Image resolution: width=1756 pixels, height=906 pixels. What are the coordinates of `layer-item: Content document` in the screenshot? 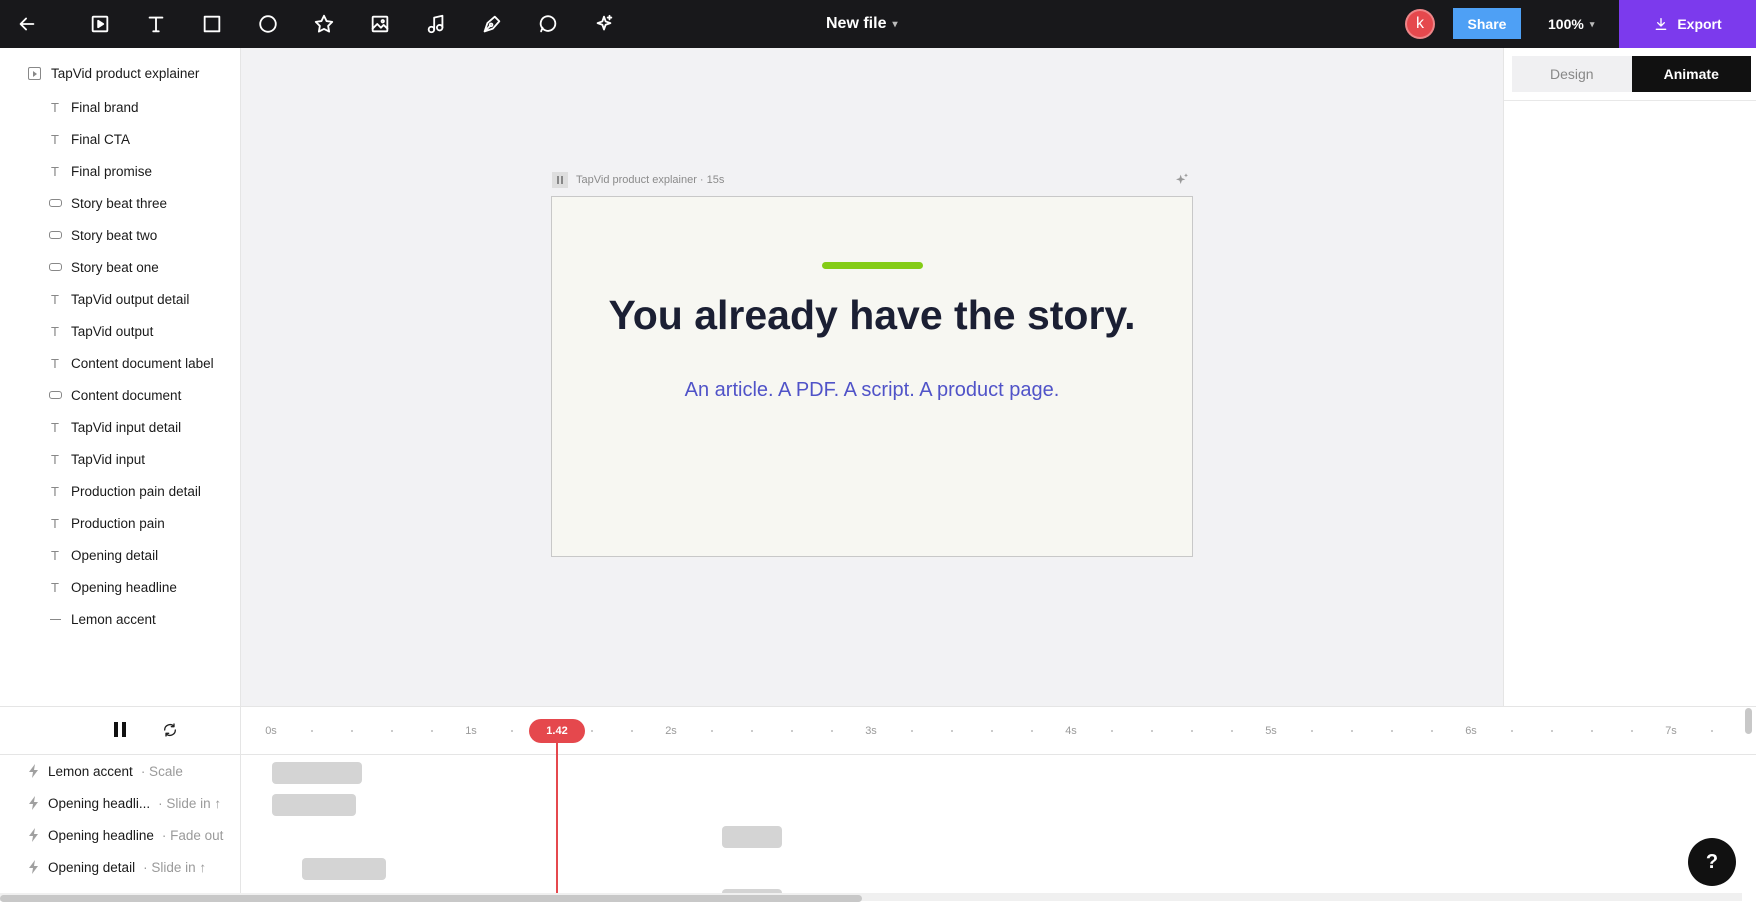 It's located at (131, 395).